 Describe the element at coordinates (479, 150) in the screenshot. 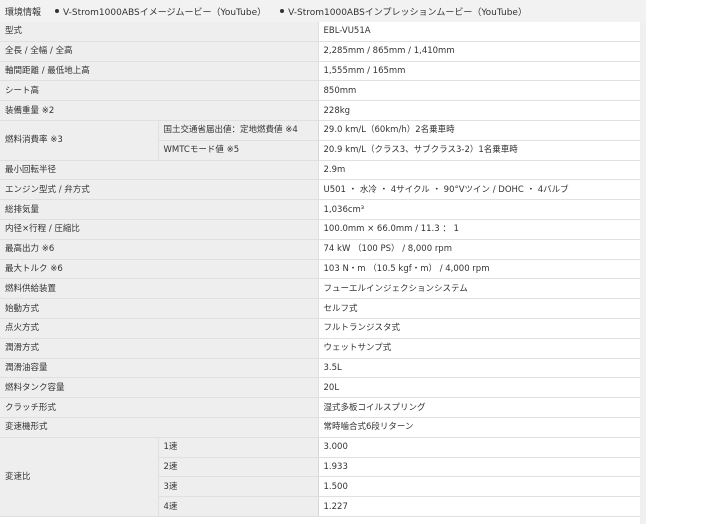

I see `spec-value: 20.9 km/L（クラス3、サブクラス3-2）1名乗車時` at that location.